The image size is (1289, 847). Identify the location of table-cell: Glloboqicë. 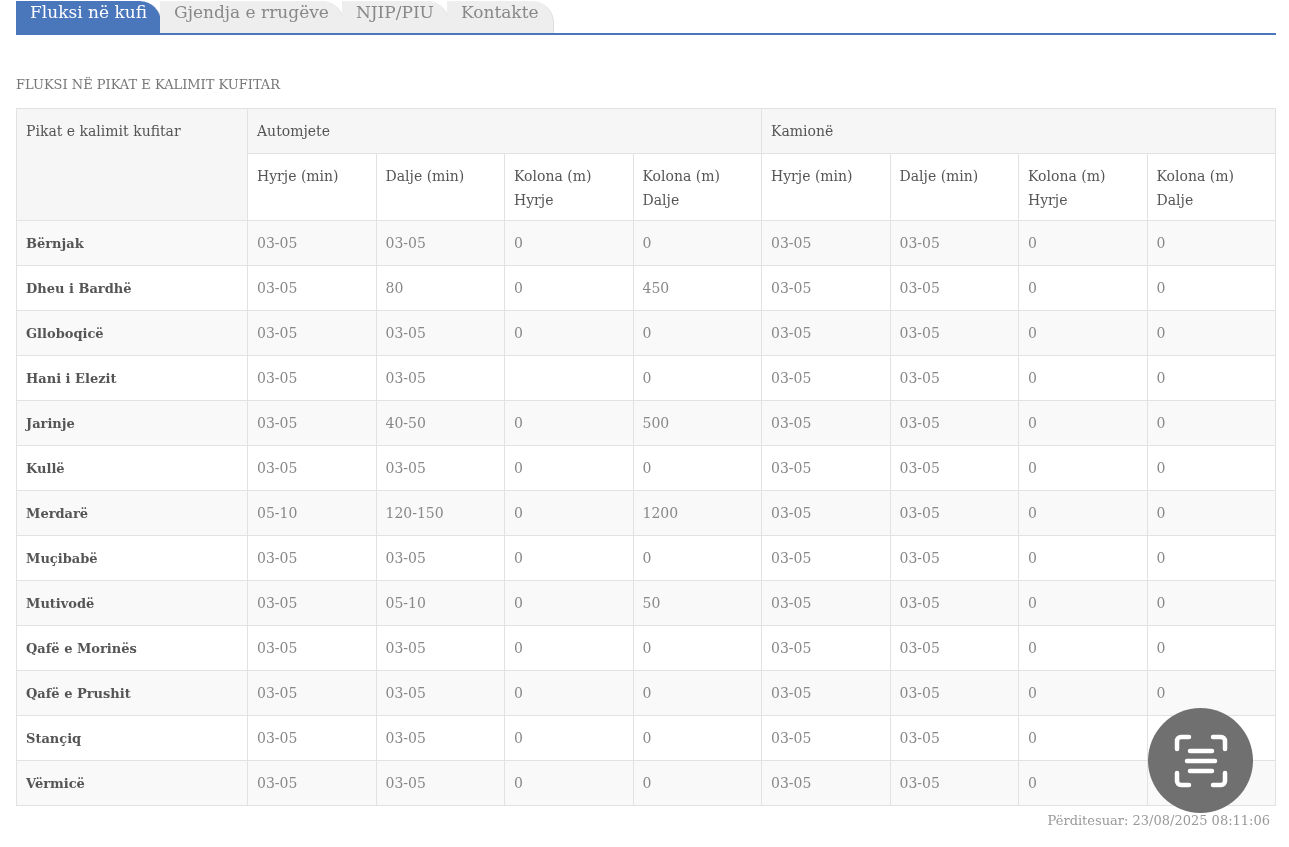
(132, 333).